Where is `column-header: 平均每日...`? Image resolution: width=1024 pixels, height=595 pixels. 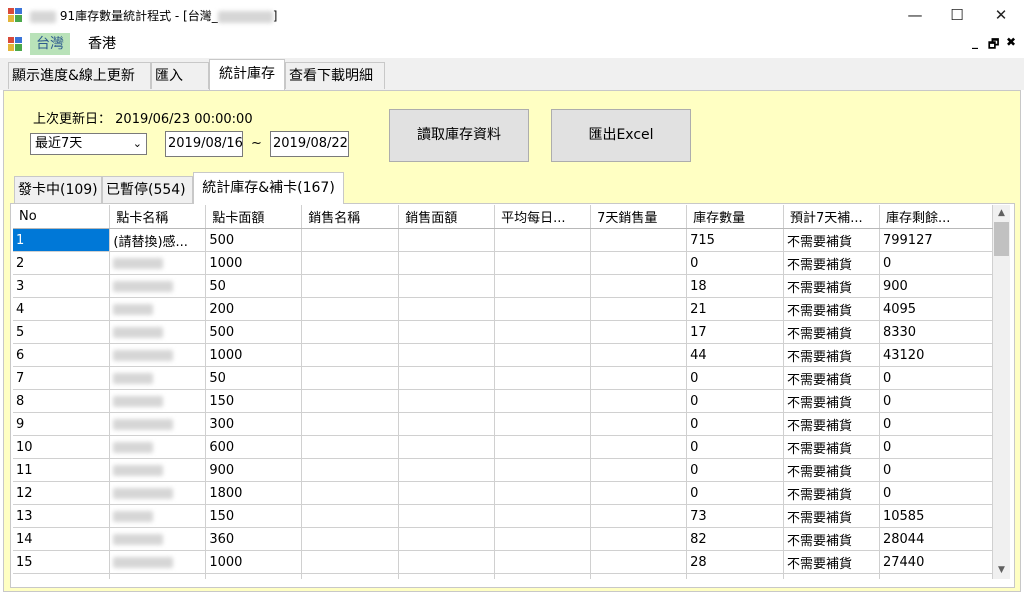
column-header: 平均每日... is located at coordinates (543, 217).